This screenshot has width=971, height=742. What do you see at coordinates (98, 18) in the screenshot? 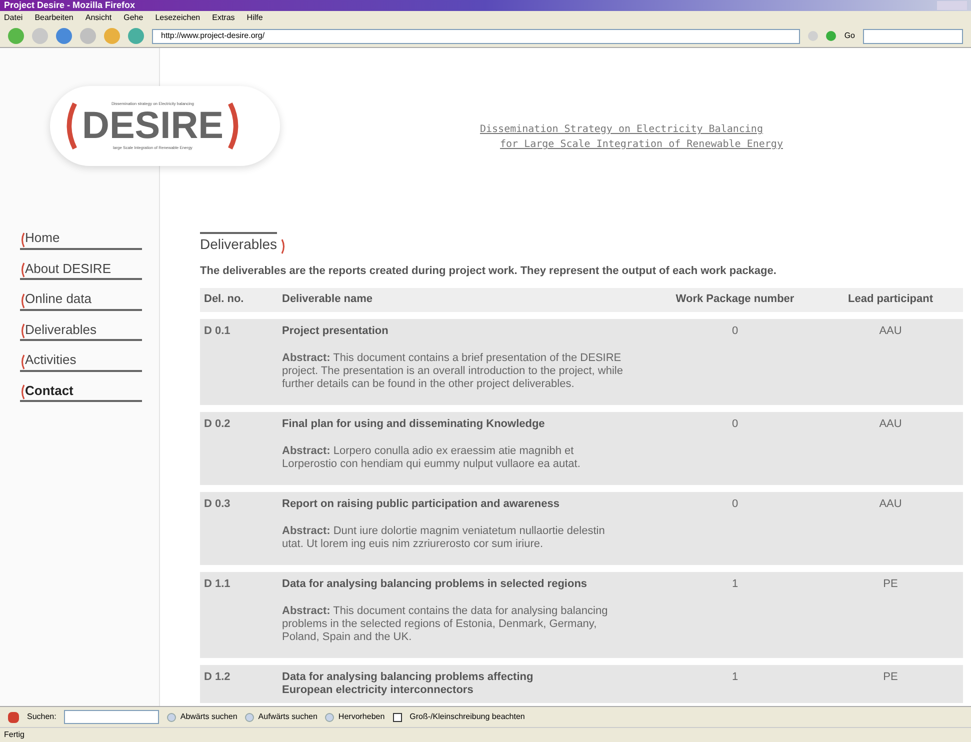
I see `menu-item: Ansicht` at bounding box center [98, 18].